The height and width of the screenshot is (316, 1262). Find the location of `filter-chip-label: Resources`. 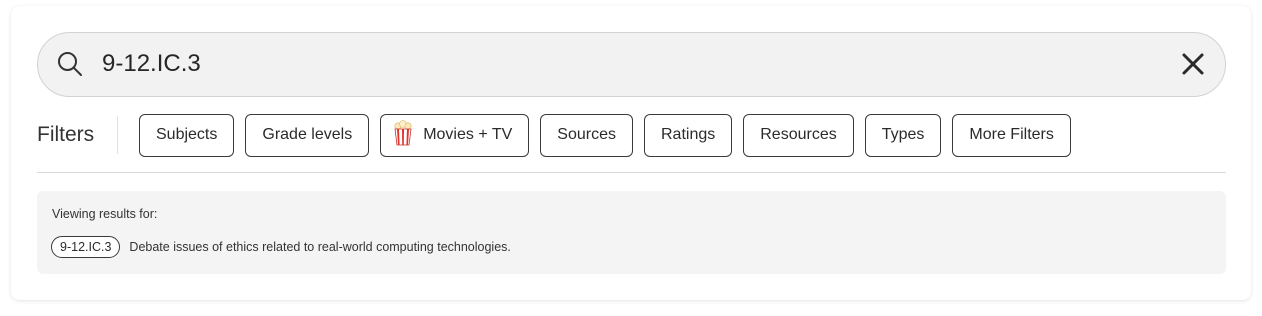

filter-chip-label: Resources is located at coordinates (798, 134).